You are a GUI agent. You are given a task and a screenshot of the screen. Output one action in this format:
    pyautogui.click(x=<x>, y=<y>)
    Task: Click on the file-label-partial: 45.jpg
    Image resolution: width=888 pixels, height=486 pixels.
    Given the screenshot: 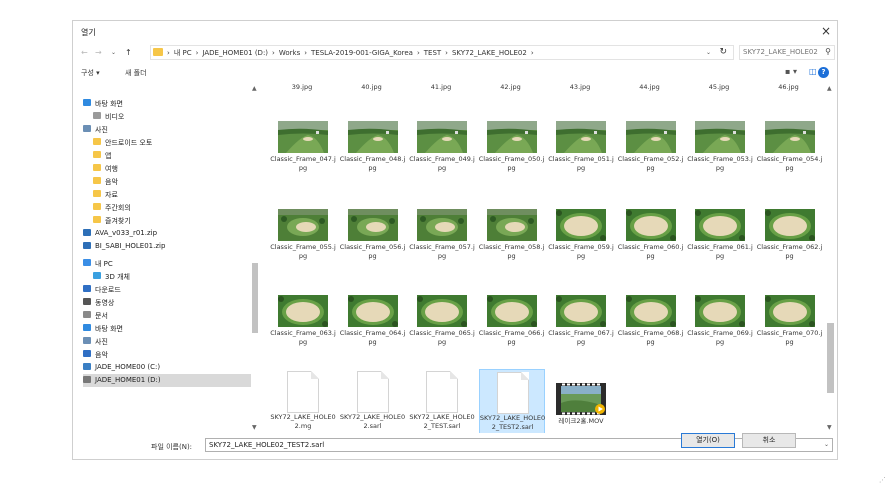 What is the action you would take?
    pyautogui.click(x=719, y=87)
    